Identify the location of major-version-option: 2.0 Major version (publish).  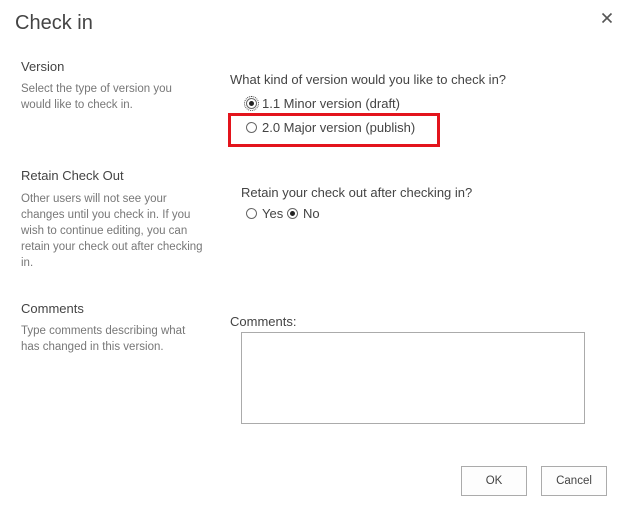
(330, 127).